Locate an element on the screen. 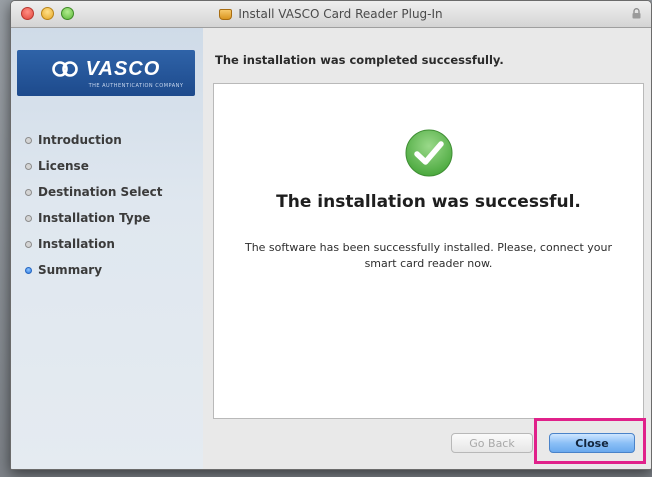  window-title-text: Install VASCO Card Reader Plug-In is located at coordinates (340, 14).